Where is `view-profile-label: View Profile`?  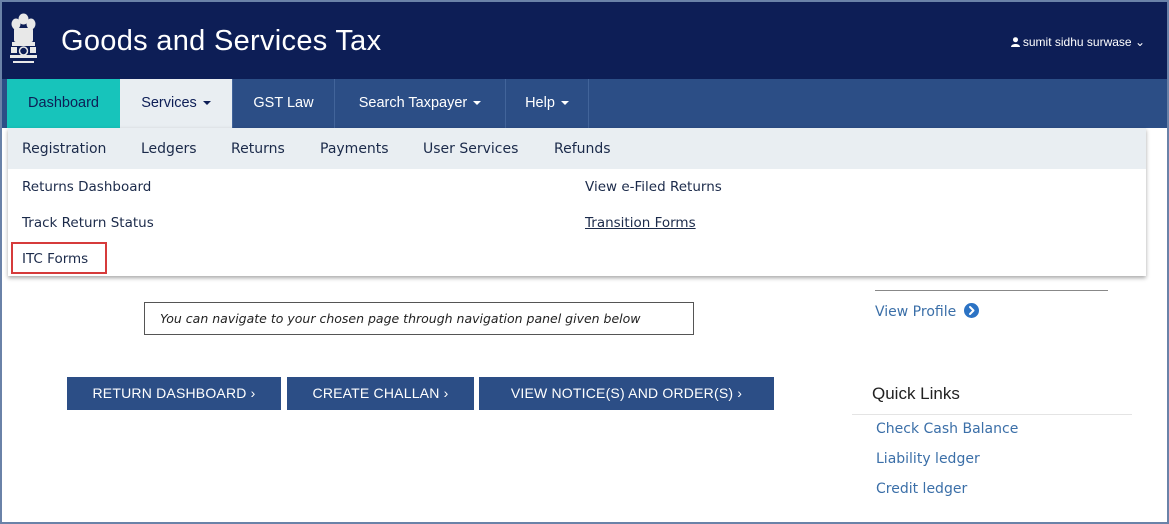 view-profile-label: View Profile is located at coordinates (916, 312).